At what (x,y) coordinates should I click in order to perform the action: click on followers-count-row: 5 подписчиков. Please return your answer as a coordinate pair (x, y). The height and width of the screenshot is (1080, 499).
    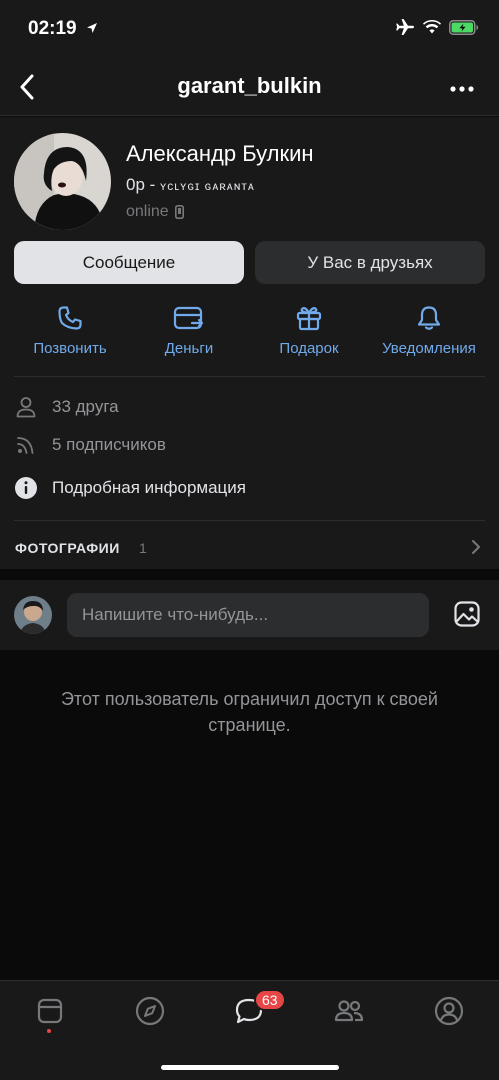
    Looking at the image, I should click on (90, 445).